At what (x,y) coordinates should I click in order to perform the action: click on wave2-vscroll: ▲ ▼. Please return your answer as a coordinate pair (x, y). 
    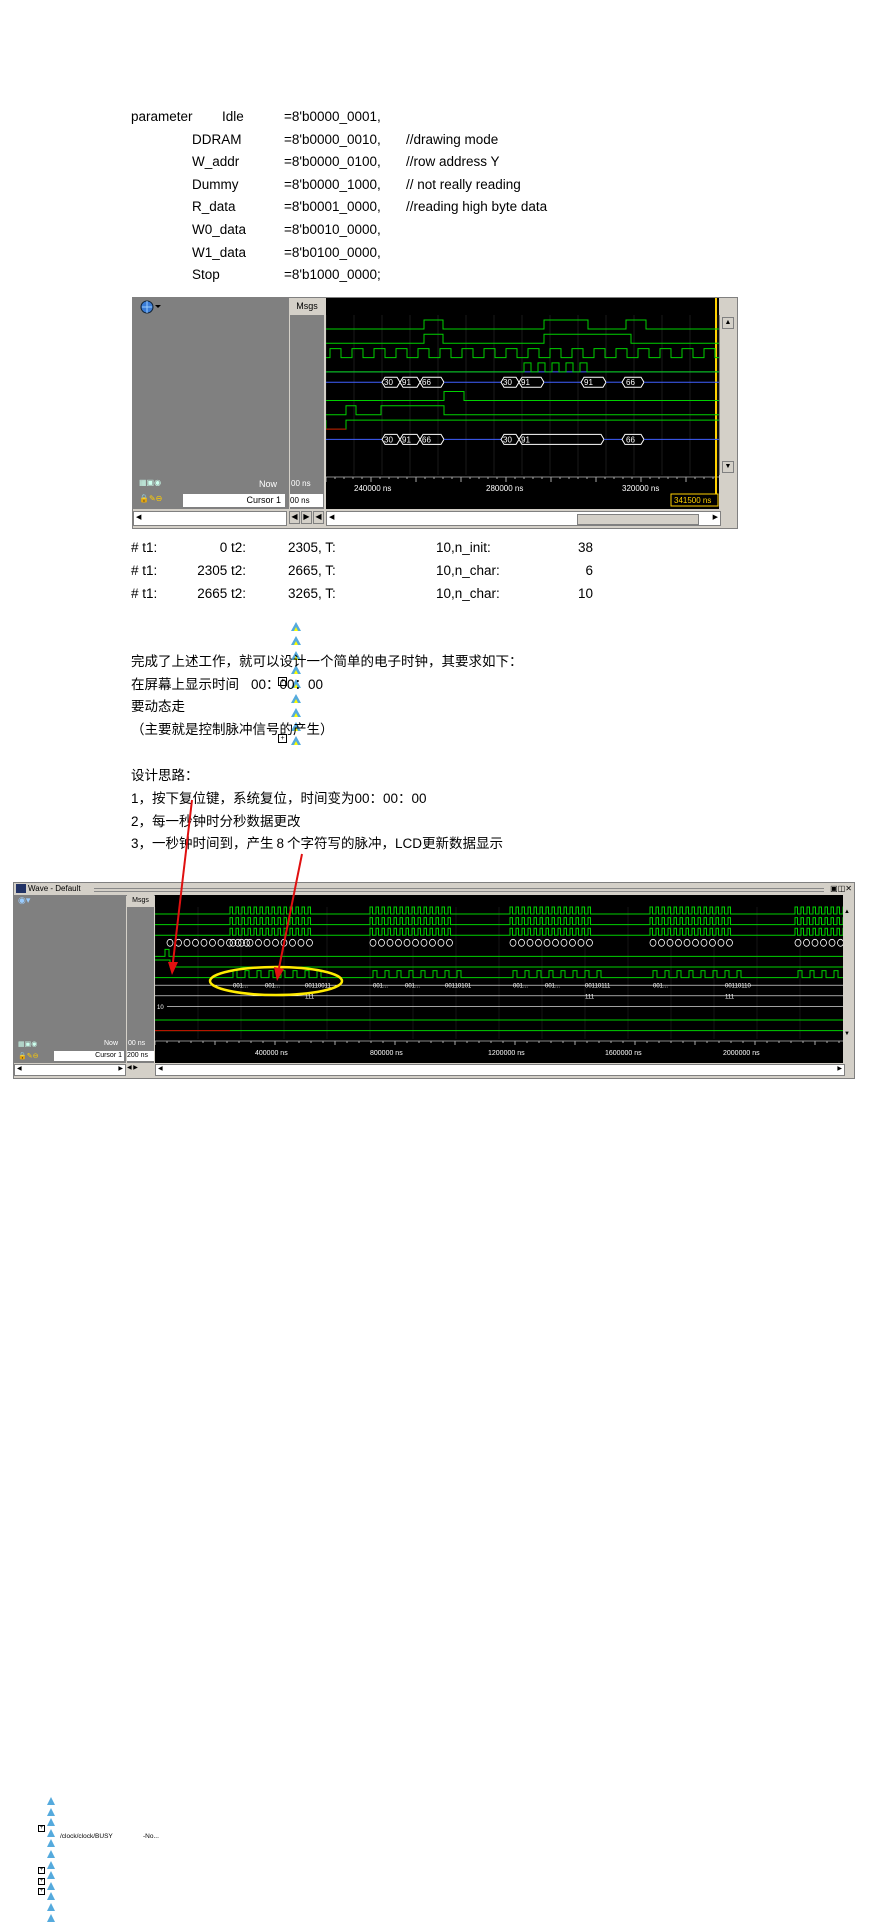
    Looking at the image, I should click on (848, 967).